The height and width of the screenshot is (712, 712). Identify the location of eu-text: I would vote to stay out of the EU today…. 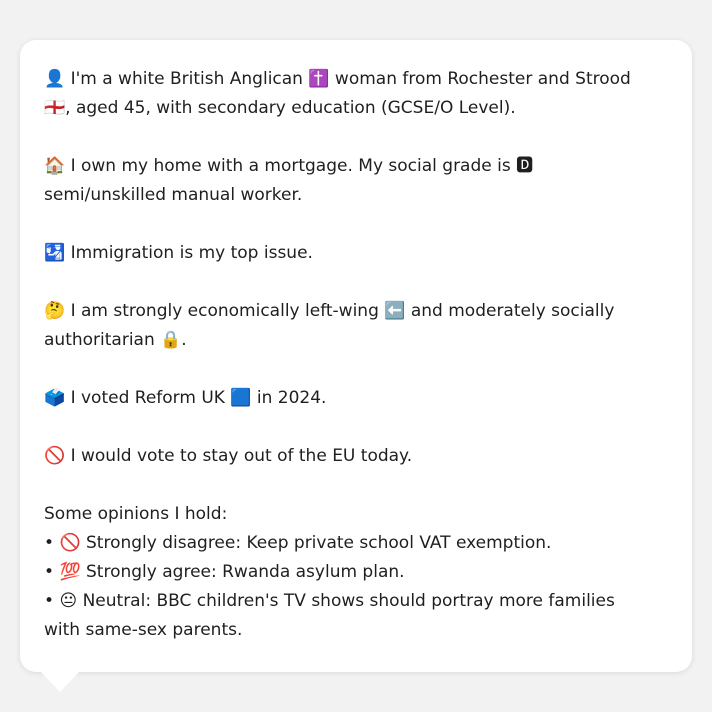
(241, 456).